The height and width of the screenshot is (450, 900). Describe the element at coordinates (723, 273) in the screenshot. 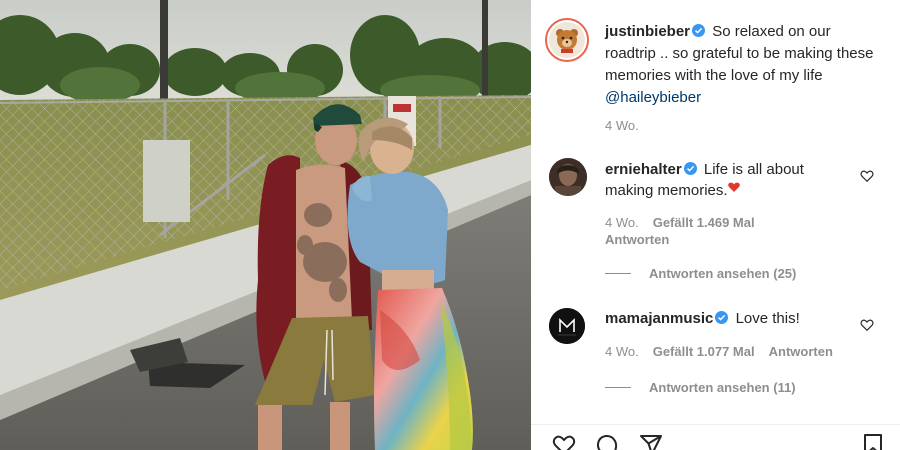

I see `view-replies-label: Antworten ansehen (25)` at that location.